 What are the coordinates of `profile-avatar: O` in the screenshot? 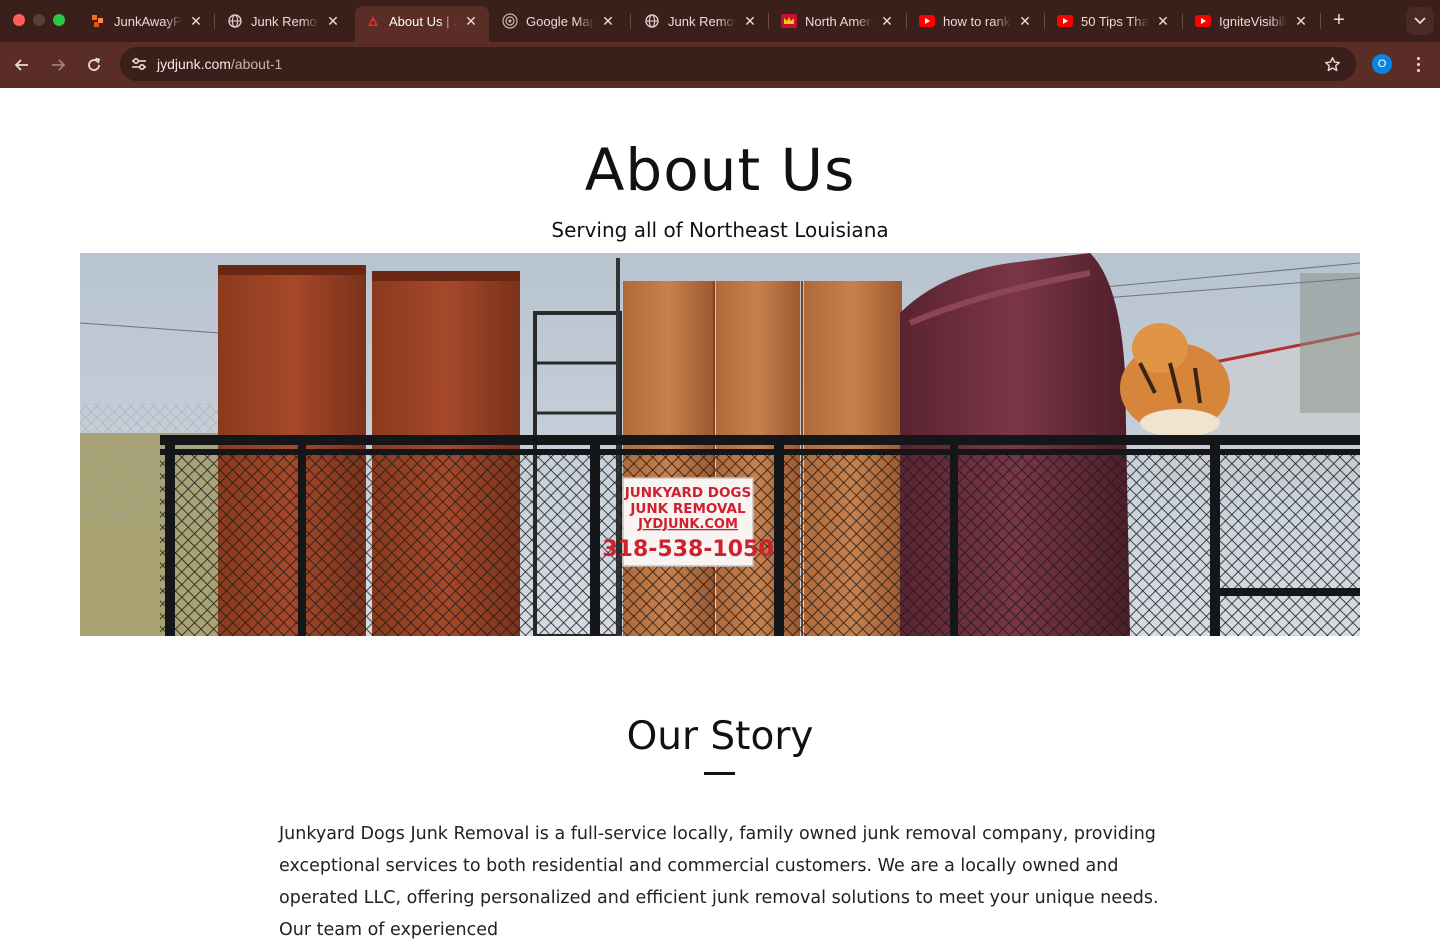 It's located at (1382, 64).